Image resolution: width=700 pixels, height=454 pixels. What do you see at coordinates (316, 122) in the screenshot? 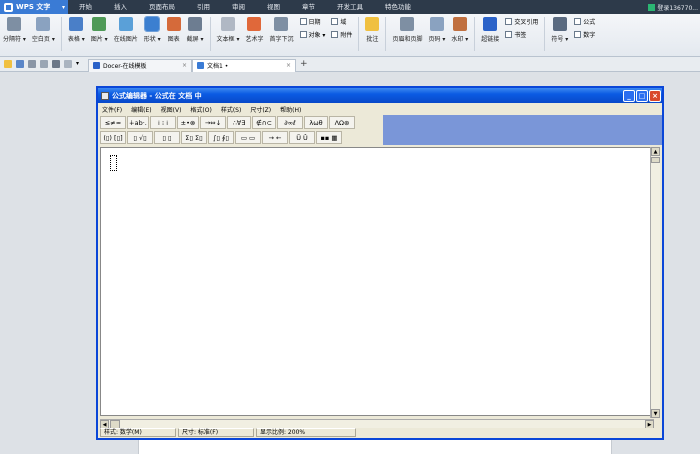
I see `symbol-palette-button: λωθ` at bounding box center [316, 122].